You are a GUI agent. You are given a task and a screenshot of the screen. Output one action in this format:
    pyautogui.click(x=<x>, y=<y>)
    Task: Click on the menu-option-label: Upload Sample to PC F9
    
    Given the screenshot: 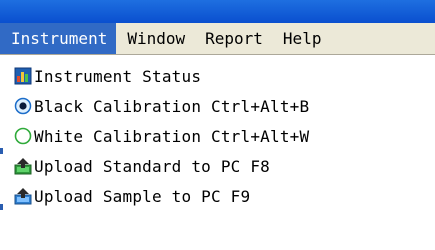 What is the action you would take?
    pyautogui.click(x=142, y=196)
    